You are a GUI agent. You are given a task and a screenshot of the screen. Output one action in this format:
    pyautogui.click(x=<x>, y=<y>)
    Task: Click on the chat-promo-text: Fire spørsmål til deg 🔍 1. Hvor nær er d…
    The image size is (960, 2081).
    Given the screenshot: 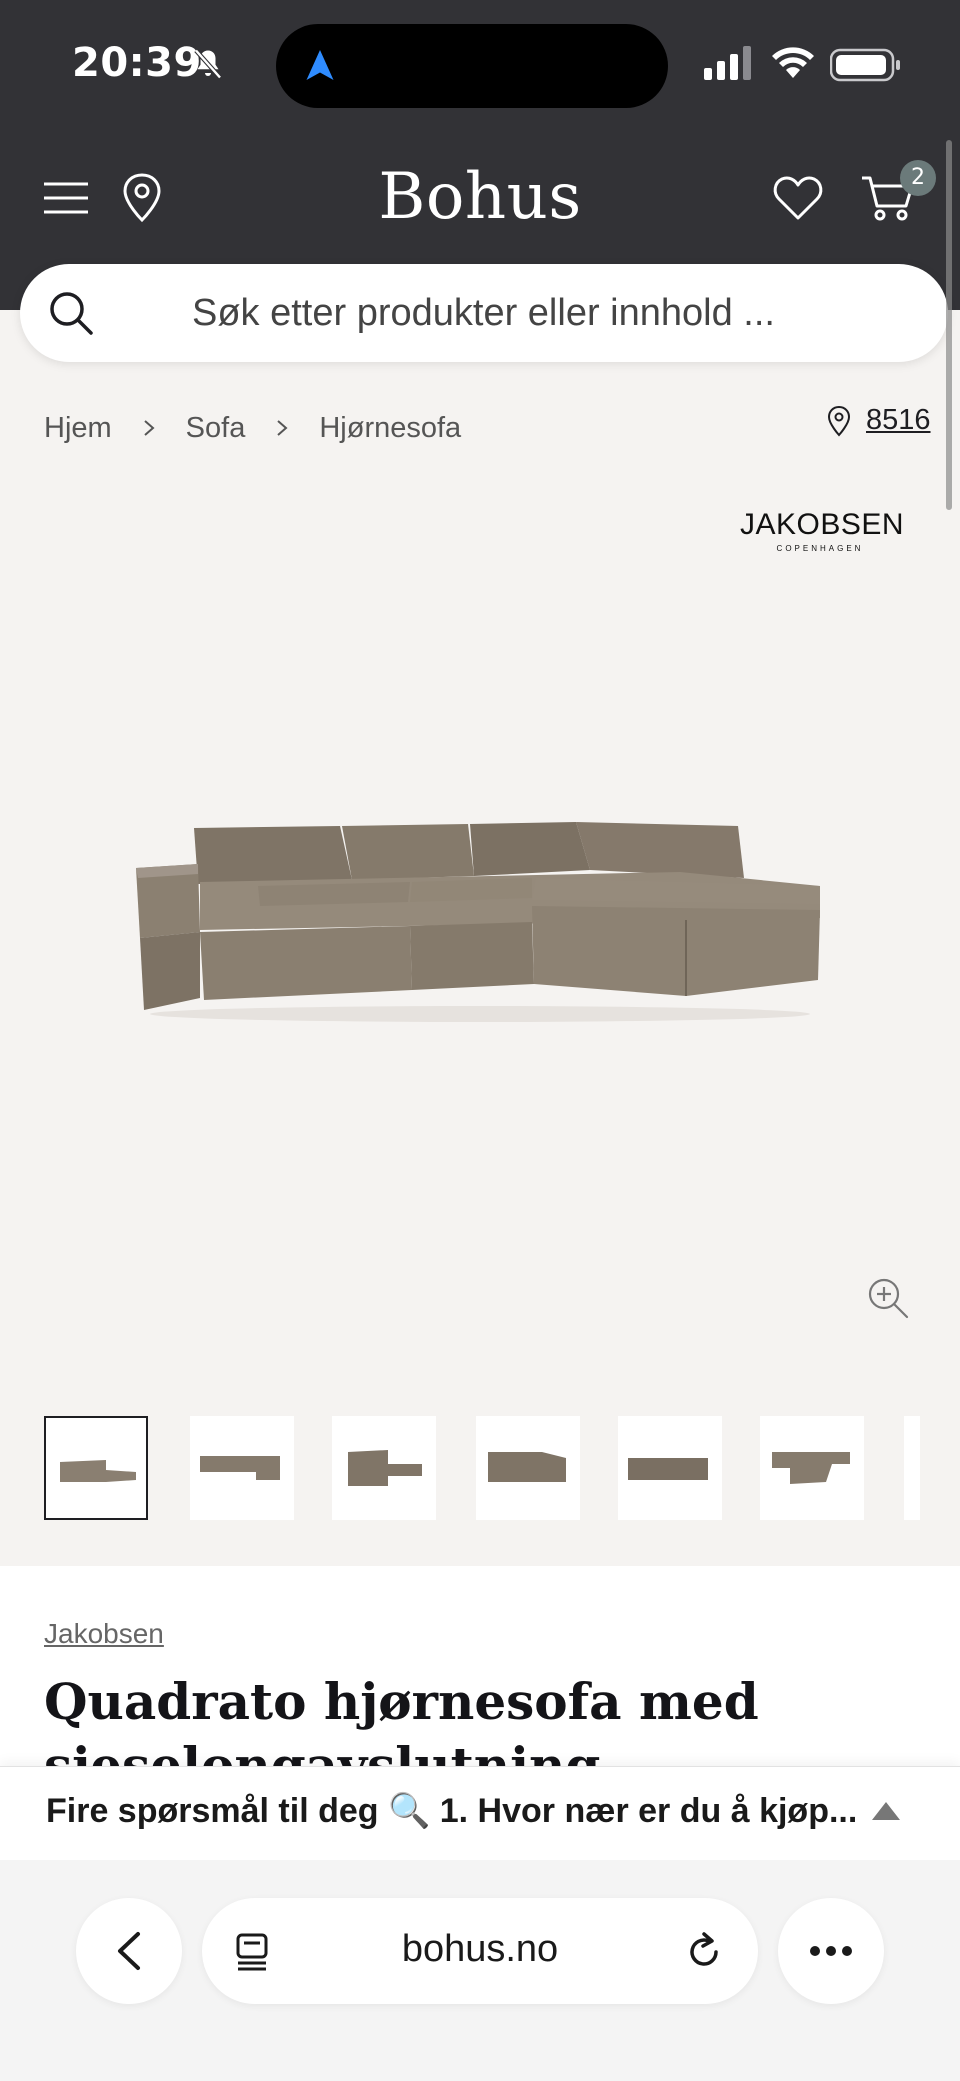 What is the action you would take?
    pyautogui.click(x=451, y=1811)
    